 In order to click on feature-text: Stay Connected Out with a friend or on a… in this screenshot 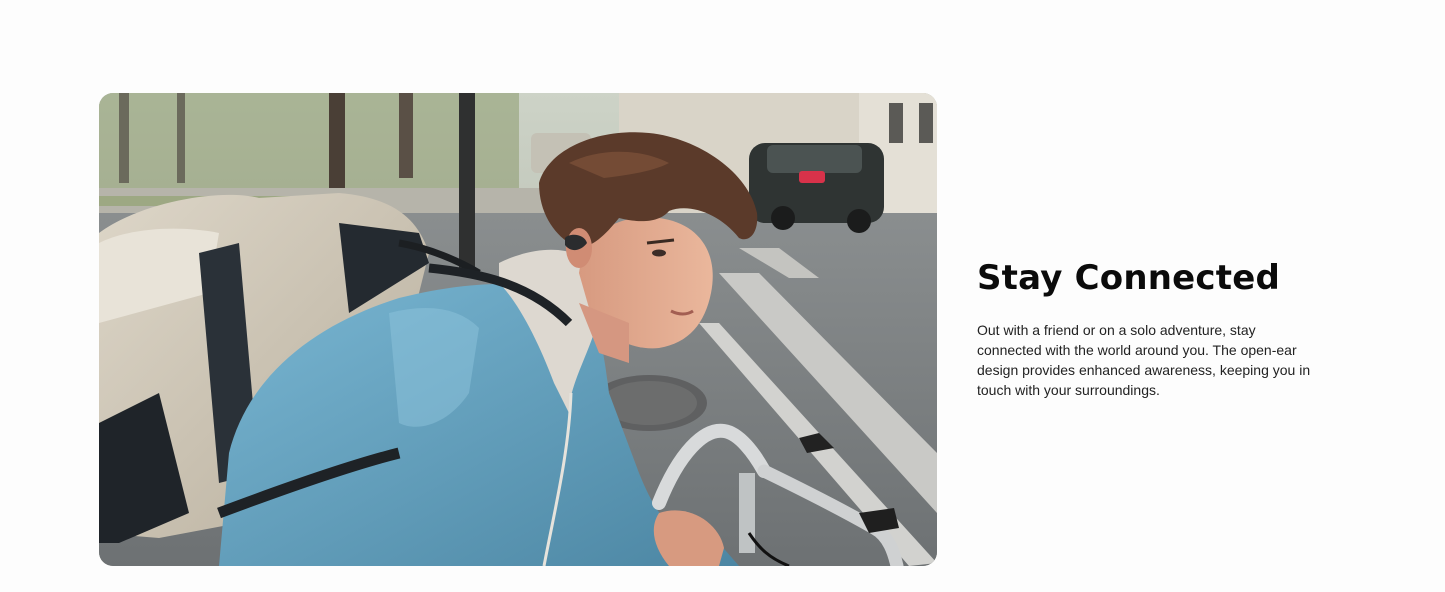, I will do `click(1157, 328)`.